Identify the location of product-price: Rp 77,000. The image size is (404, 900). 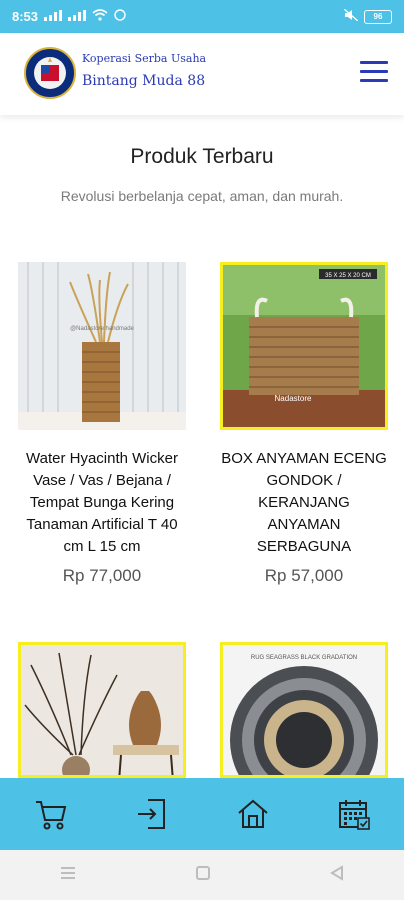
(102, 575).